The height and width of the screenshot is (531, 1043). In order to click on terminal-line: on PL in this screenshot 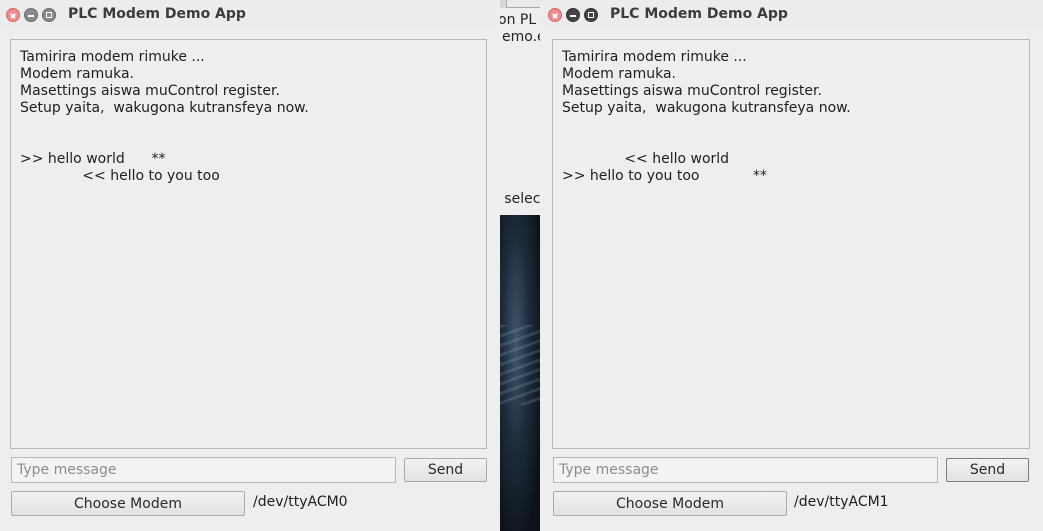, I will do `click(518, 20)`.